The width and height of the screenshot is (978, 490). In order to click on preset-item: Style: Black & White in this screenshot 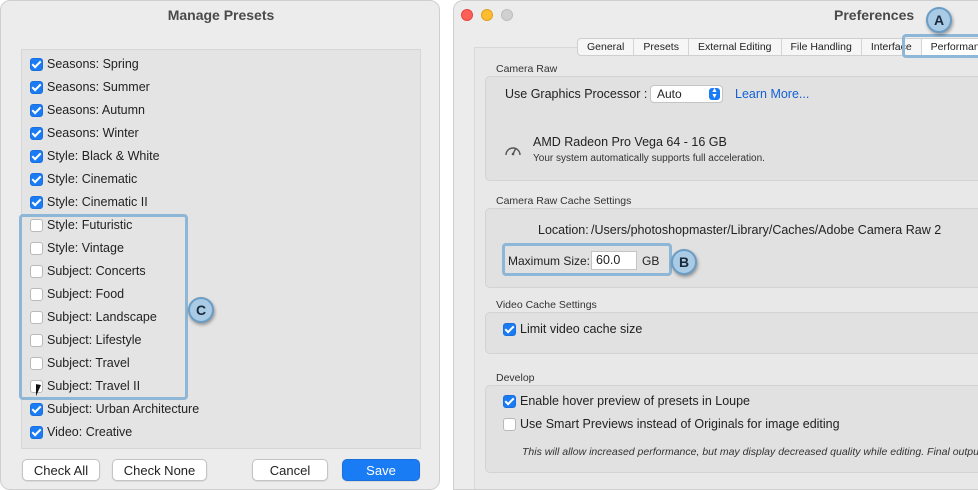, I will do `click(95, 156)`.